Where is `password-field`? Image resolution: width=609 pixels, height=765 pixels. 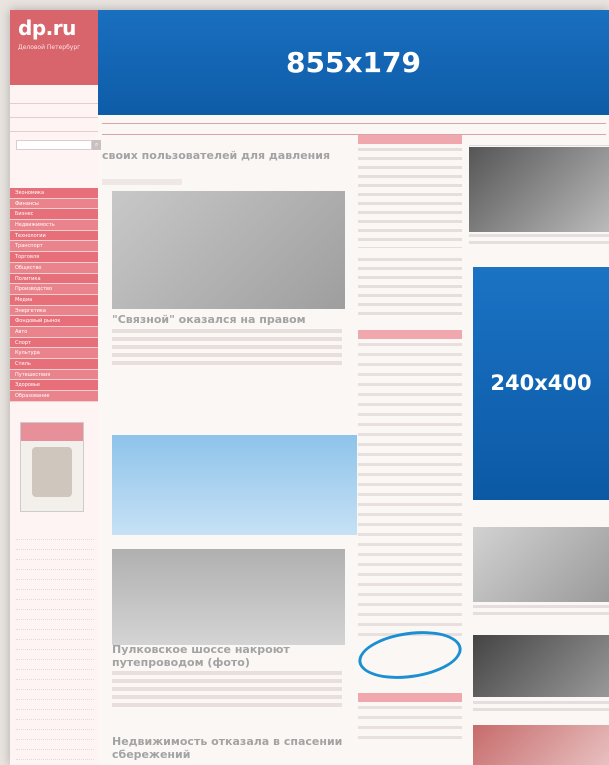 password-field is located at coordinates (54, 111).